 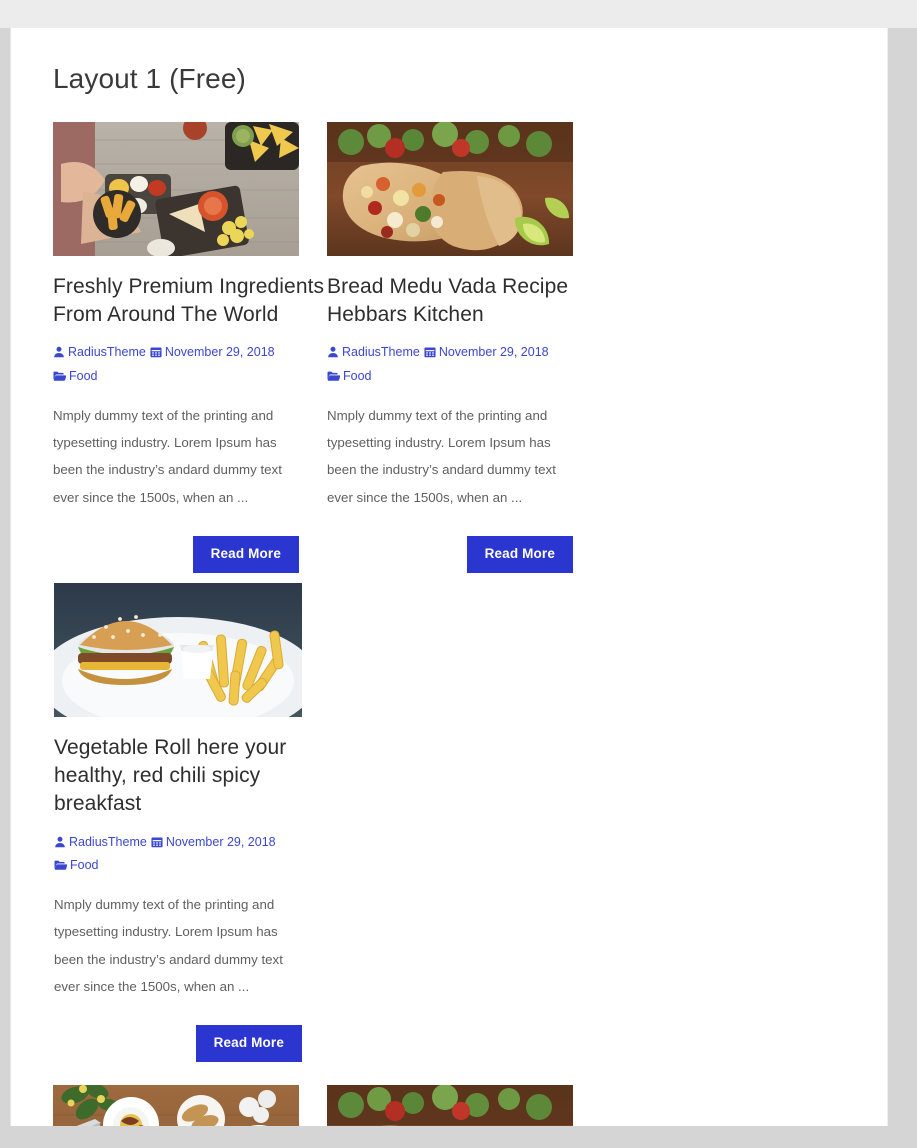 I want to click on window-chrome-strip, so click(x=458, y=14).